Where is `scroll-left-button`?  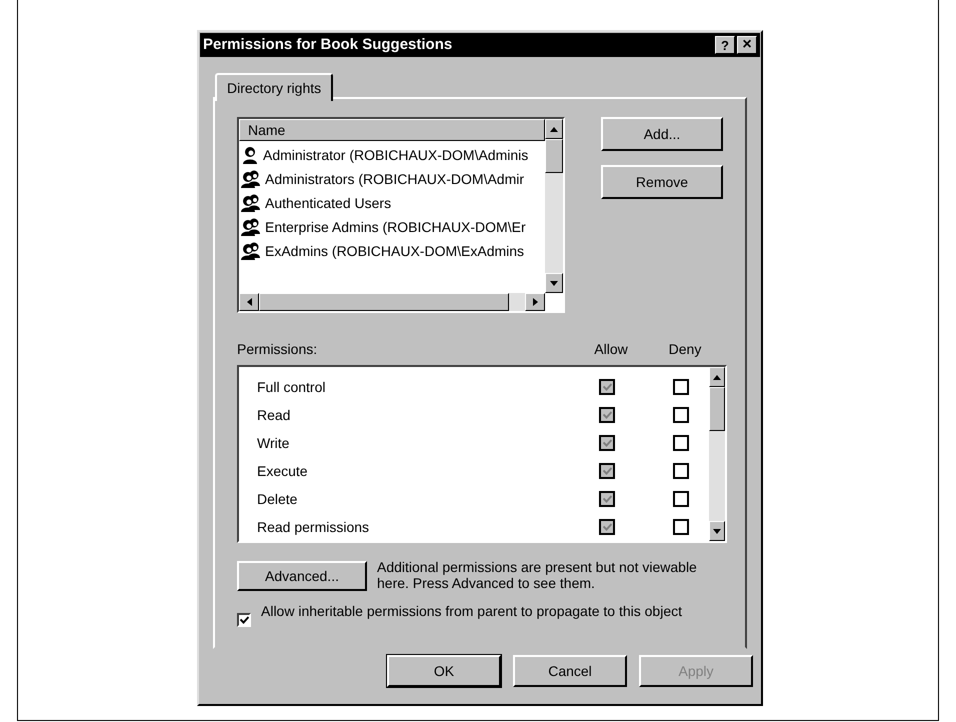
scroll-left-button is located at coordinates (249, 302).